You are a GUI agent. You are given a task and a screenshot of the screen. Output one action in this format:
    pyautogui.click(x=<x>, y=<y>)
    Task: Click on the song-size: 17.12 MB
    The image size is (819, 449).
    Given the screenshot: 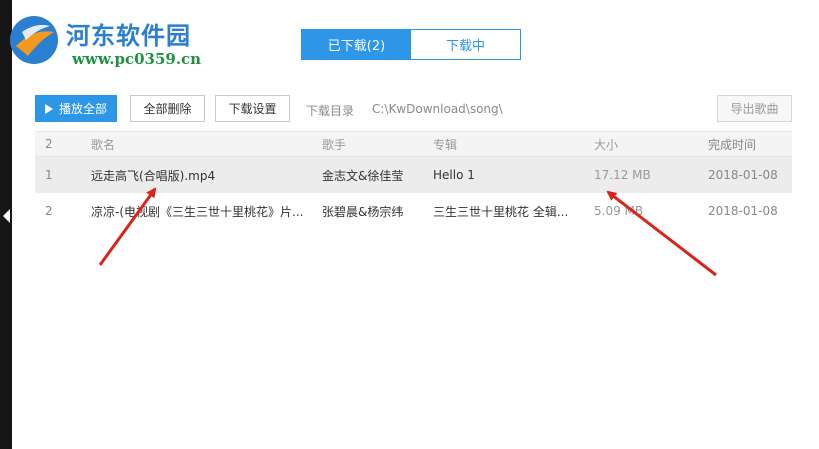 What is the action you would take?
    pyautogui.click(x=622, y=175)
    